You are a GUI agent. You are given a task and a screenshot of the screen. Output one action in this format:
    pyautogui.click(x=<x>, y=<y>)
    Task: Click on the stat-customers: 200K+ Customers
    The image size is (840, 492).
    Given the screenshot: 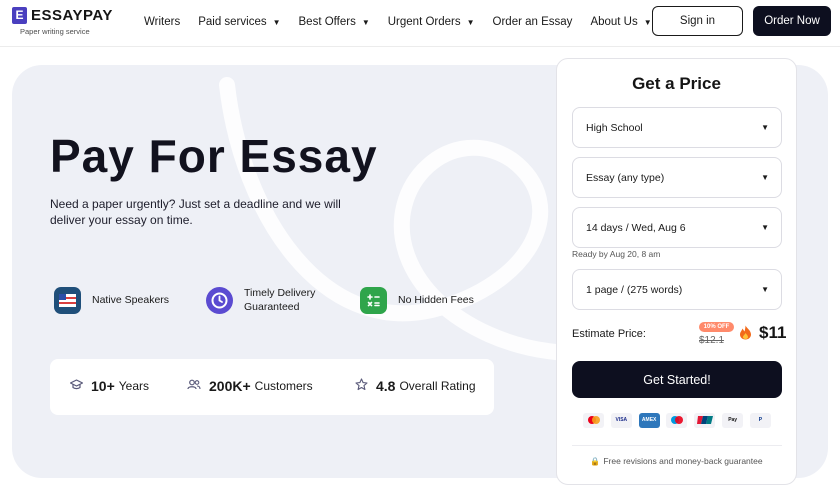 What is the action you would take?
    pyautogui.click(x=250, y=386)
    